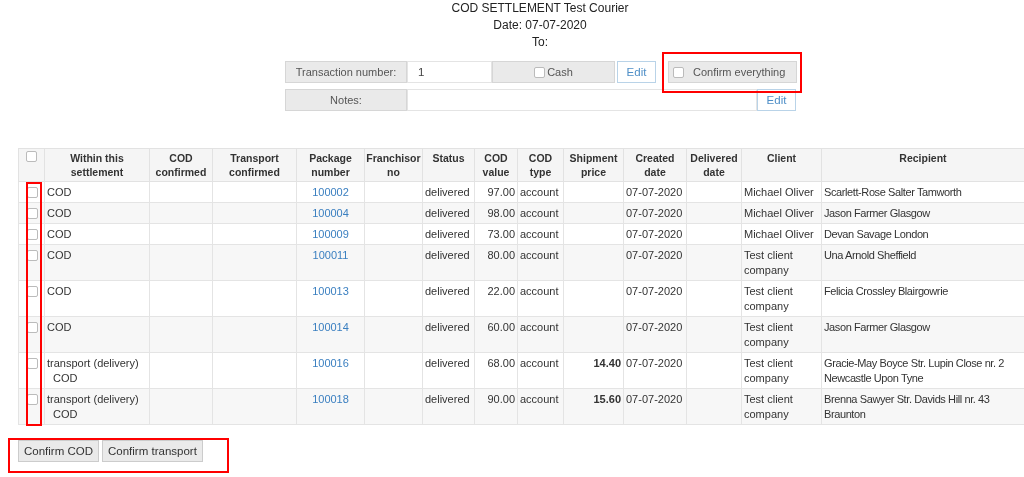 This screenshot has height=477, width=1024. Describe the element at coordinates (655, 165) in the screenshot. I see `column-header: Created date` at that location.